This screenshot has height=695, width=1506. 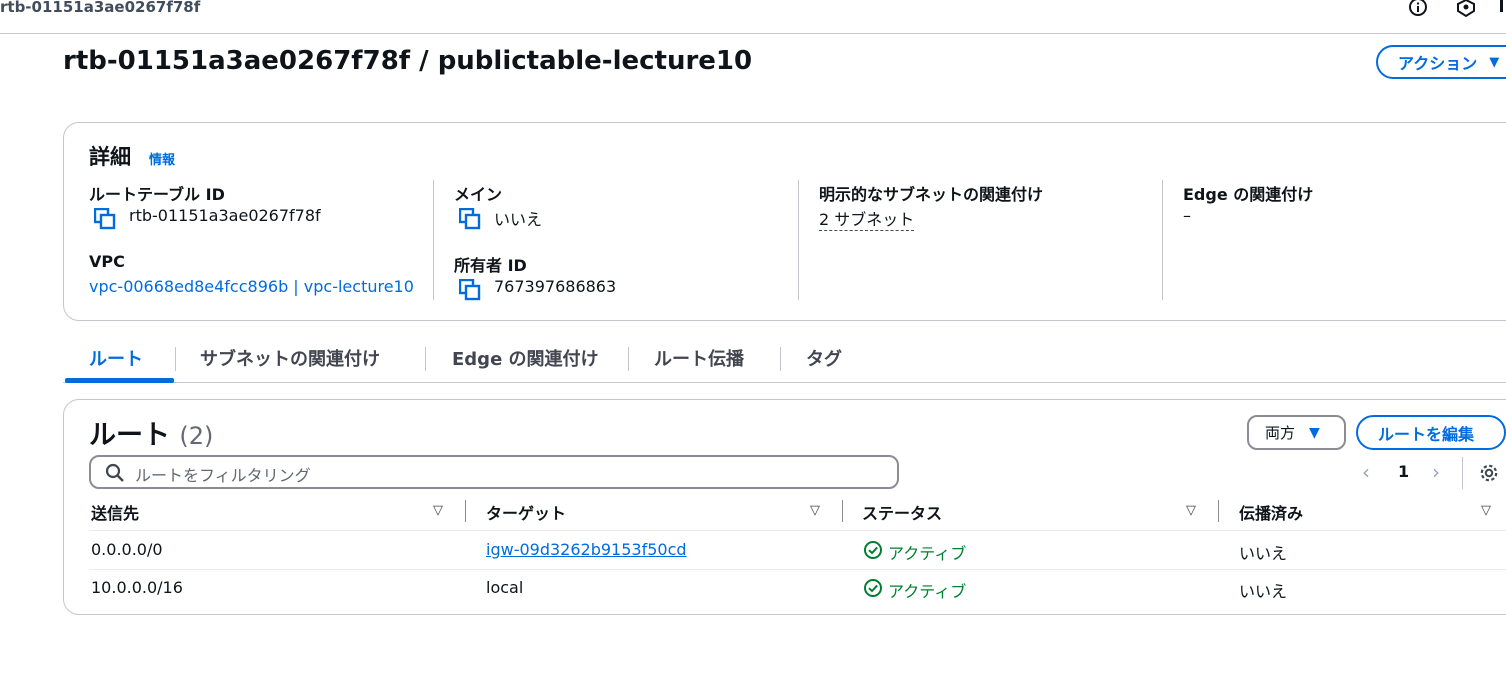 What do you see at coordinates (931, 194) in the screenshot?
I see `explicit-subnet-label: 明示的なサブネットの関連付け` at bounding box center [931, 194].